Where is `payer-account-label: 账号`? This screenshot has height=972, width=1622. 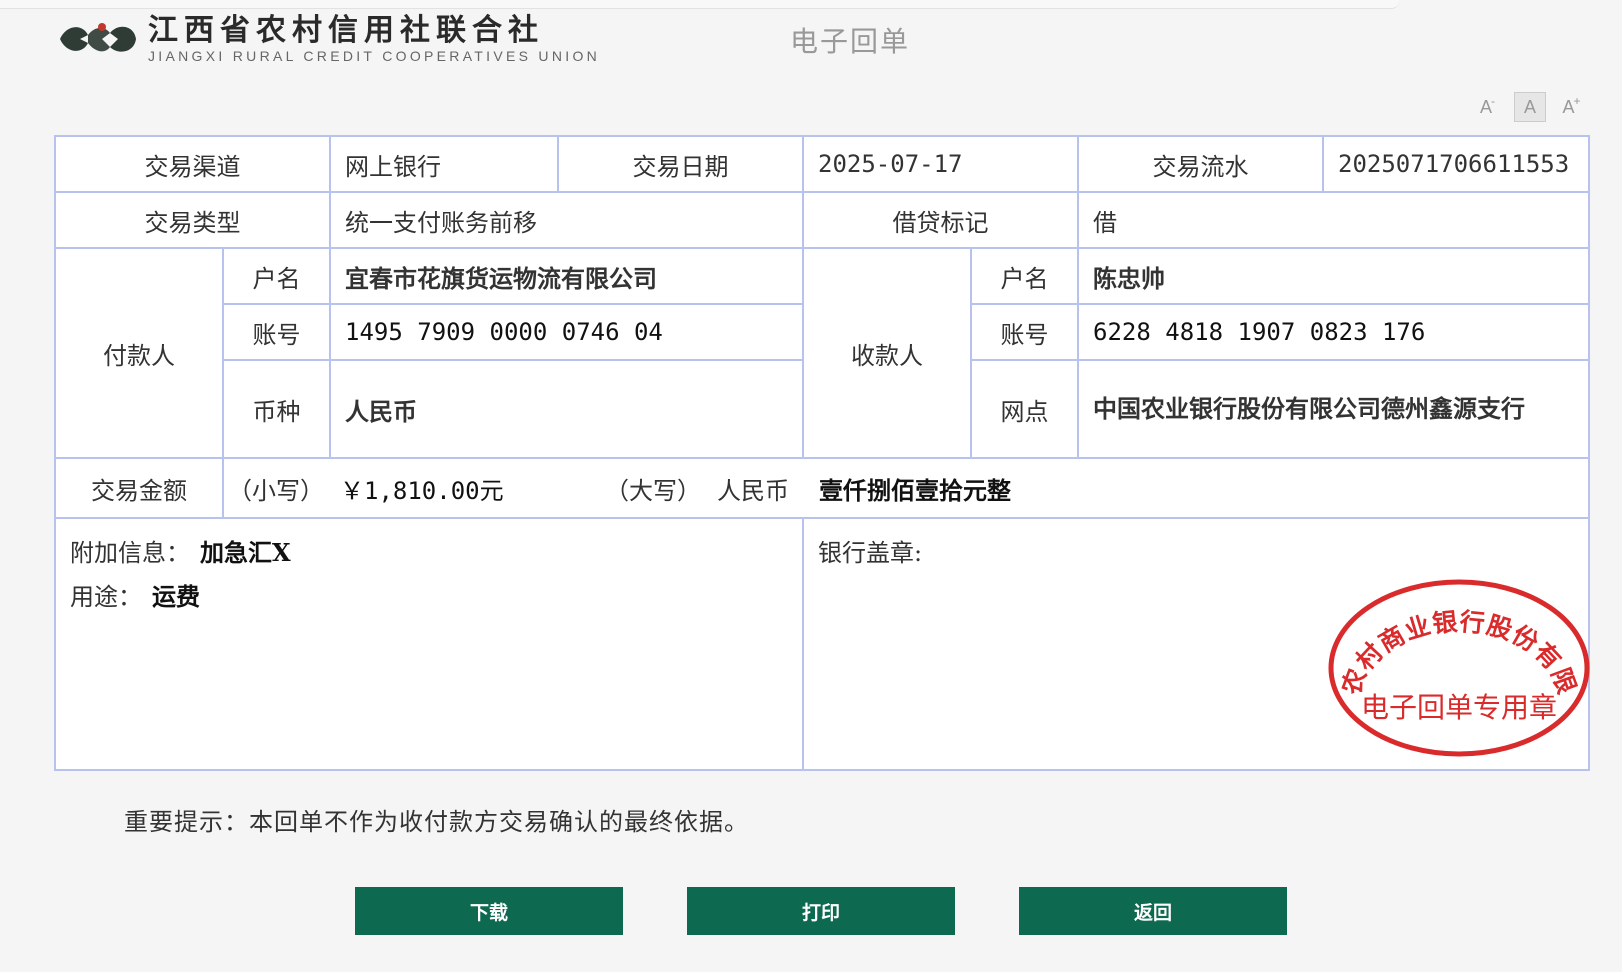
payer-account-label: 账号 is located at coordinates (276, 332).